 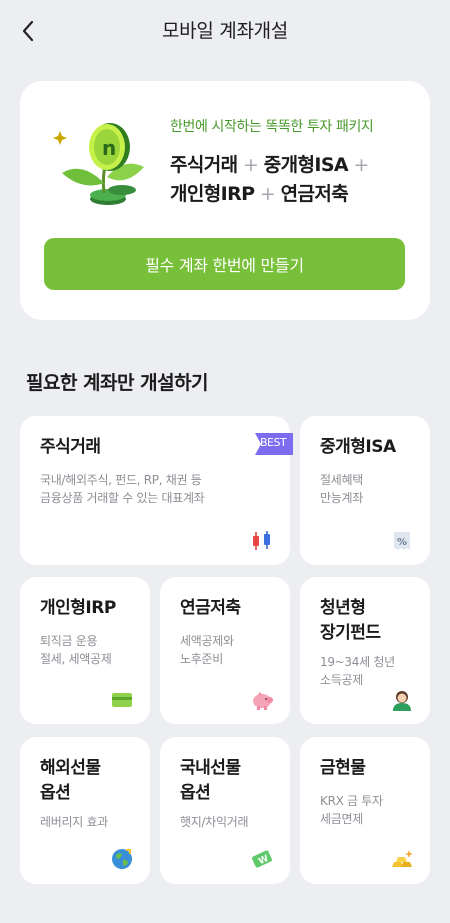 I want to click on tile-irp: 개인형IRP 퇴직금 운용 절세, 세액공제, so click(x=85, y=650).